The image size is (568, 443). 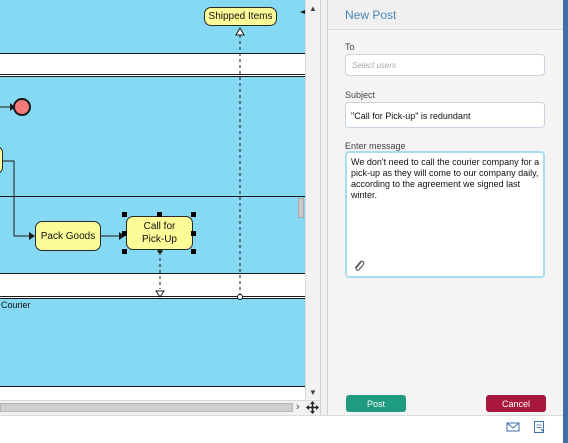 I want to click on window-frame-right, so click(x=565, y=221).